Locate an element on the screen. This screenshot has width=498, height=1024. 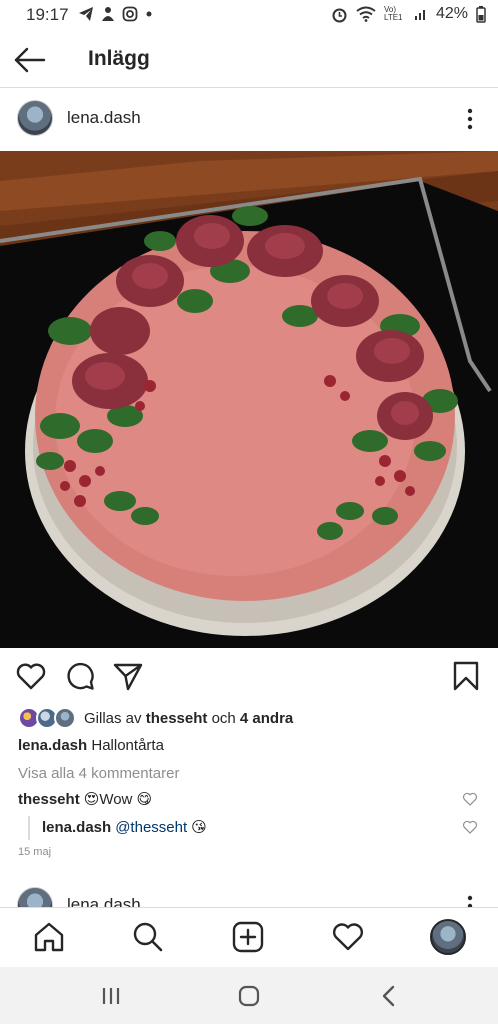
author-username: lena.dash is located at coordinates (104, 118).